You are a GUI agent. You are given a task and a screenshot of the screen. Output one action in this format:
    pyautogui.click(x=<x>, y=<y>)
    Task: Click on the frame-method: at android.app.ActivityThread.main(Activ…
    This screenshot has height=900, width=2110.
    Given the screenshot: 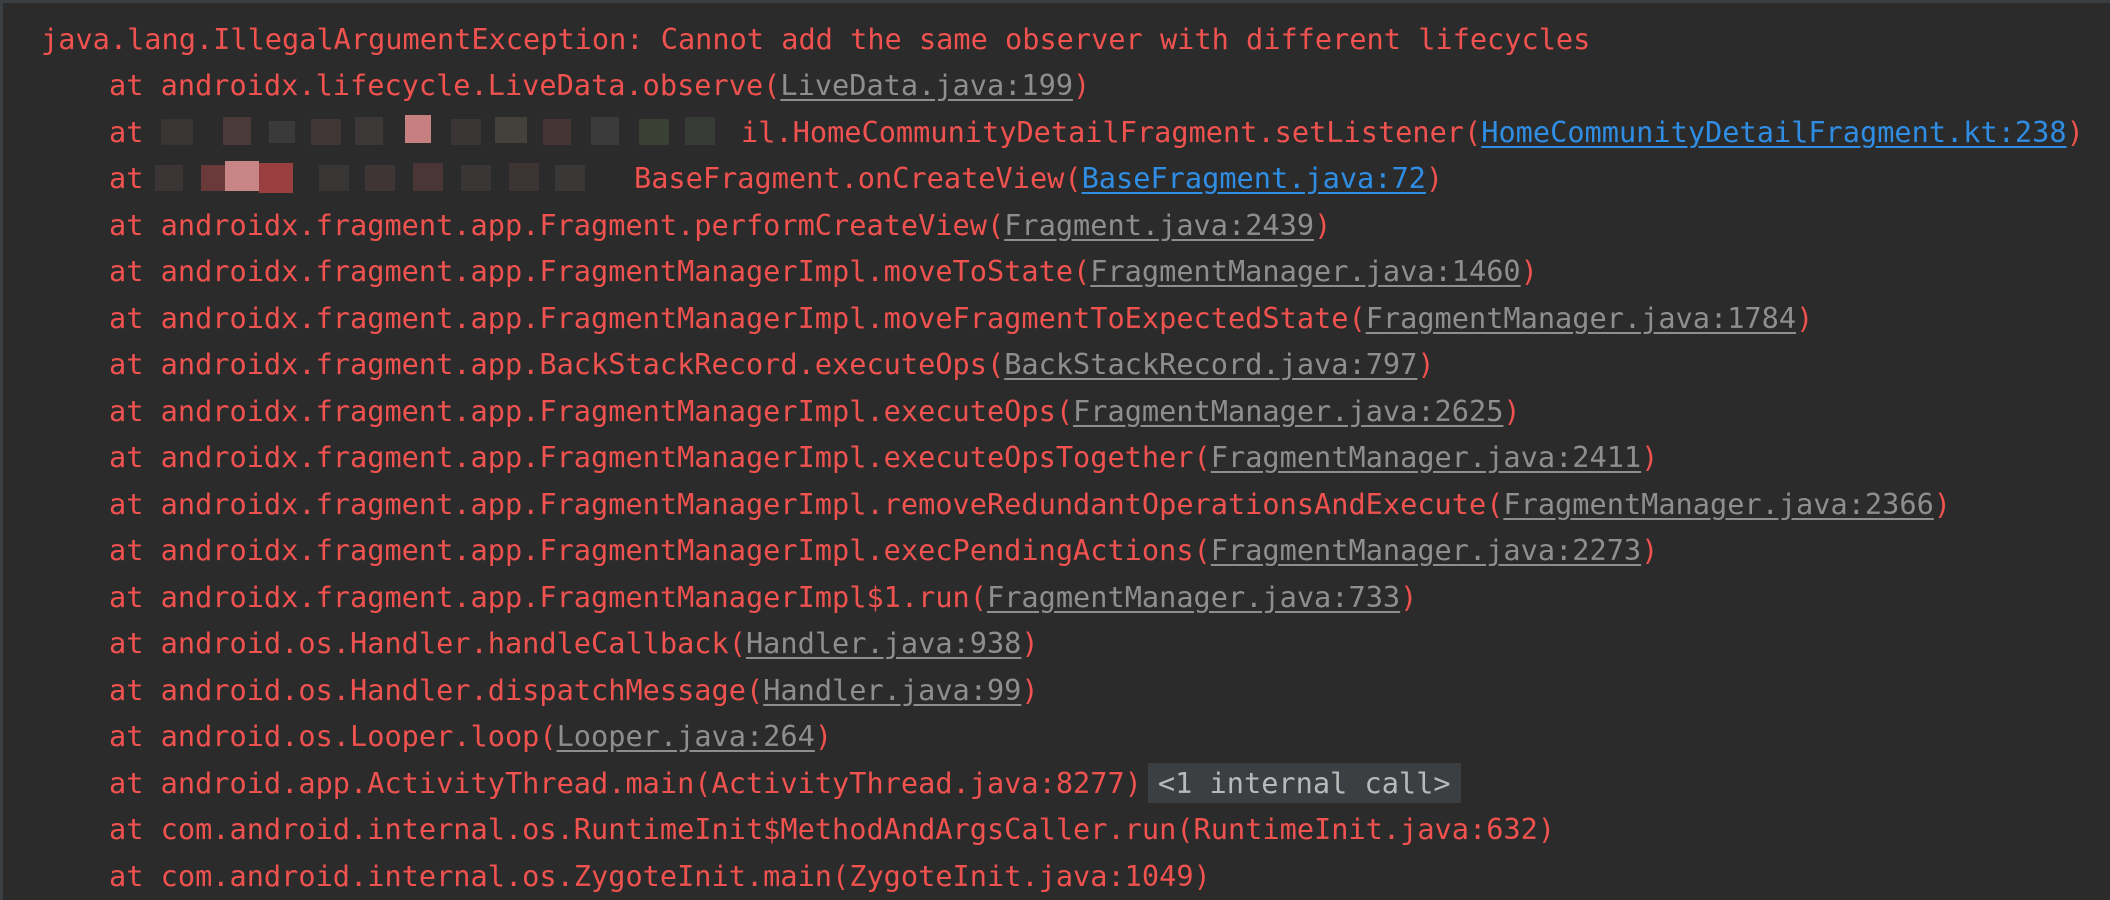 What is the action you would take?
    pyautogui.click(x=625, y=783)
    